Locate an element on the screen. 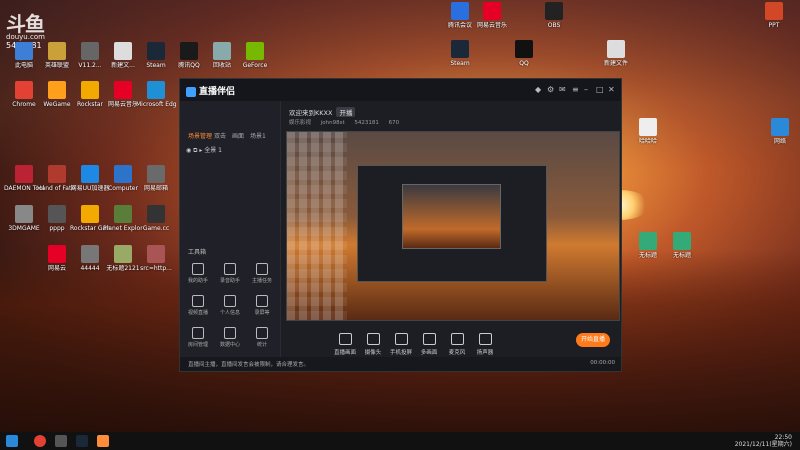  room-user: john98st is located at coordinates (332, 123).